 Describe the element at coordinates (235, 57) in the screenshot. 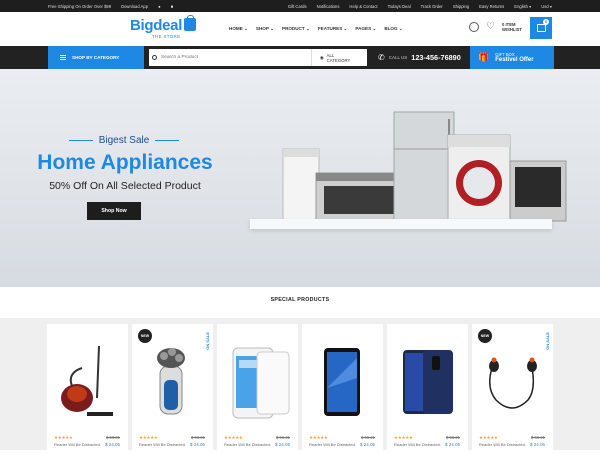

I see `search-input` at that location.